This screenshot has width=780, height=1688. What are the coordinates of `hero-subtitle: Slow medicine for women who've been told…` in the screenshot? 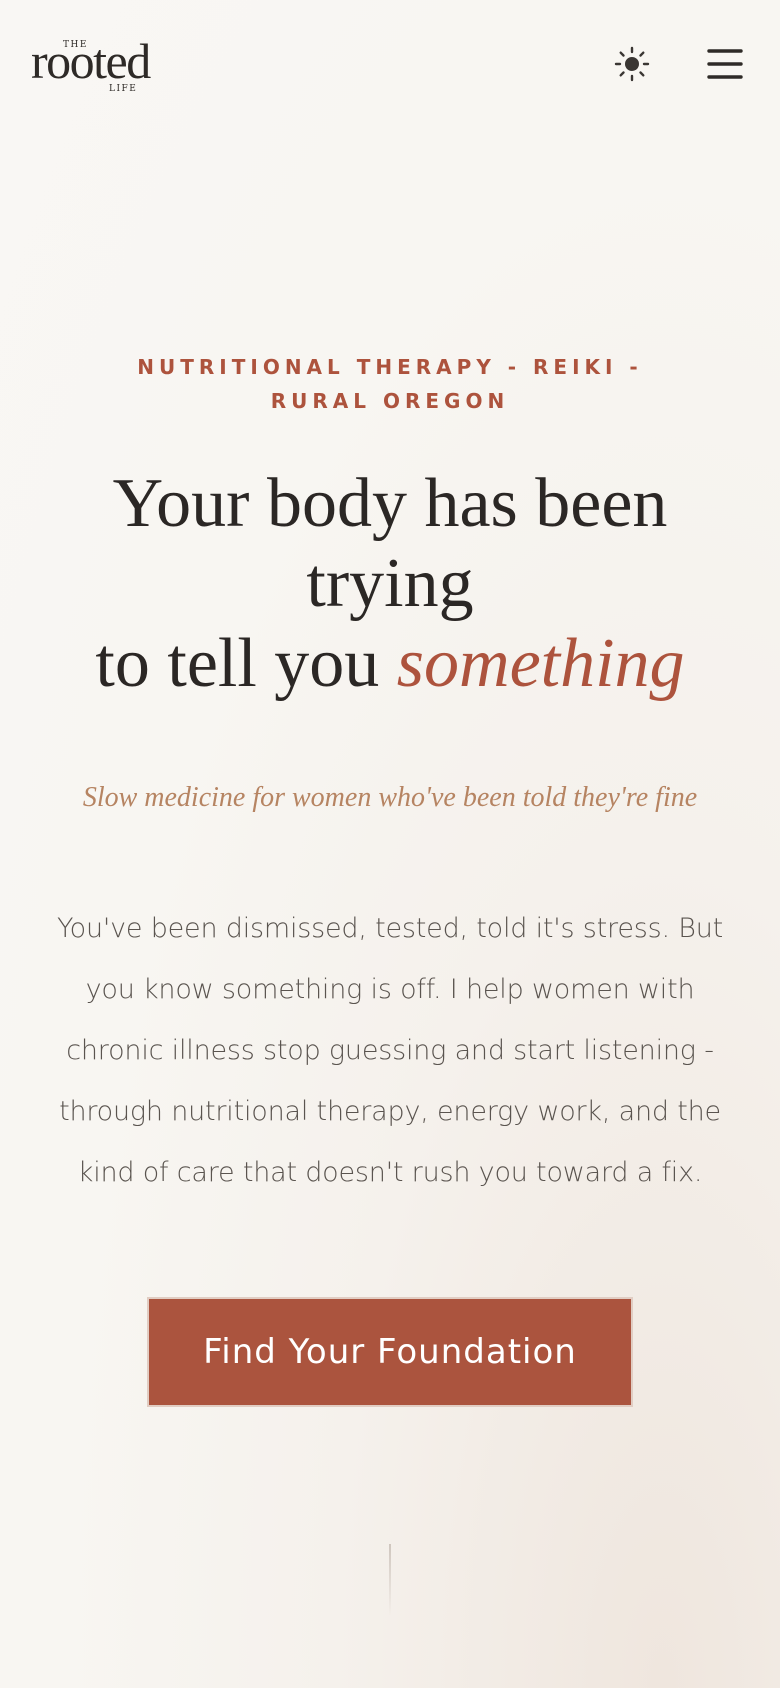 It's located at (390, 797).